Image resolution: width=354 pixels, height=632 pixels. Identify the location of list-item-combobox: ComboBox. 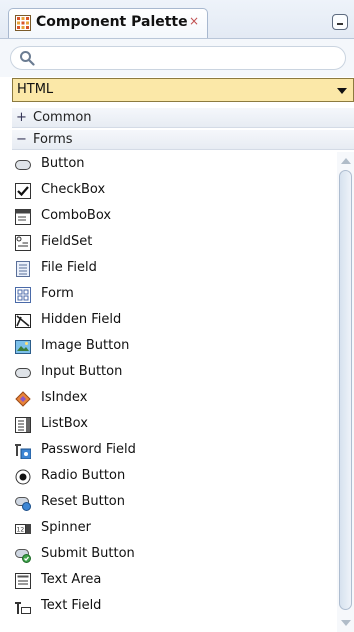
(174, 217).